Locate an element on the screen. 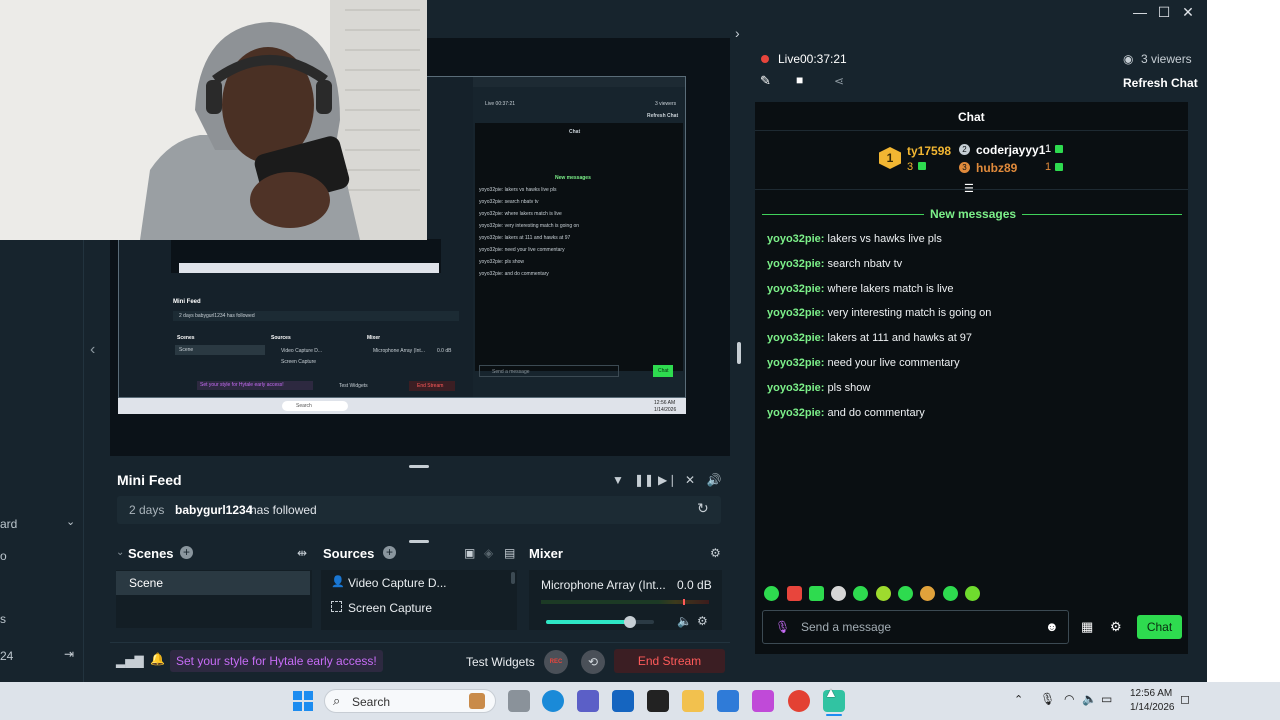 The height and width of the screenshot is (720, 1280). replay-buffer-button: ⟲ is located at coordinates (593, 662).